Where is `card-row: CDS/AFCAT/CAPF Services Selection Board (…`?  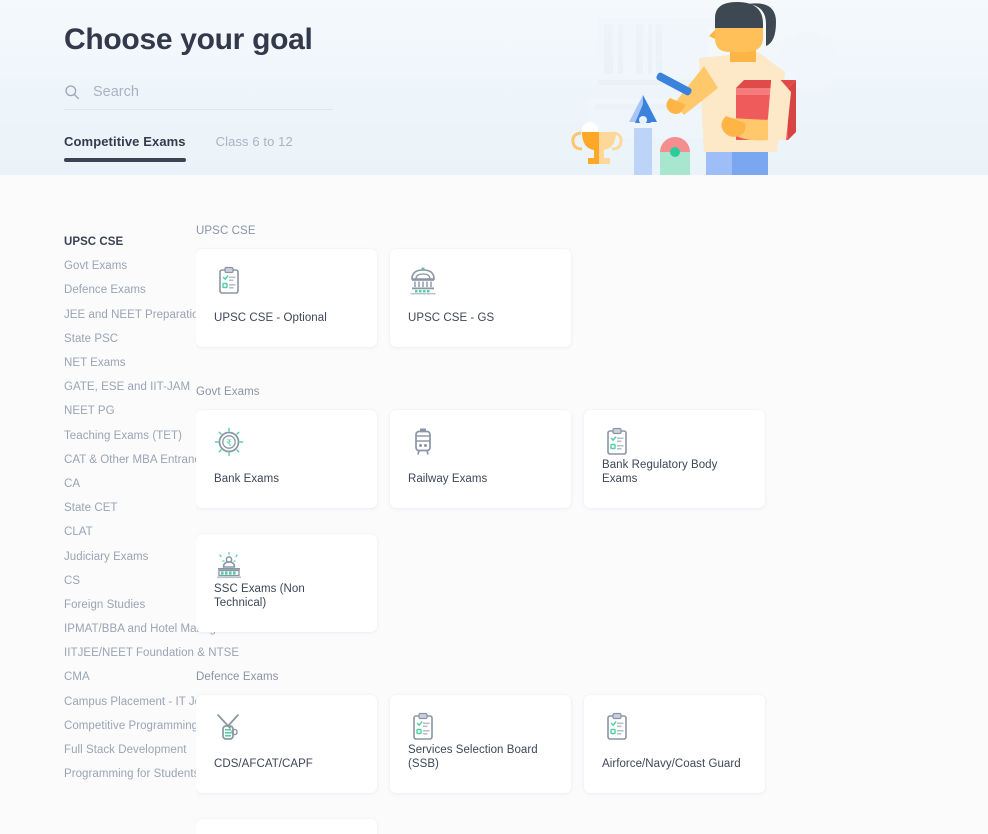 card-row: CDS/AFCAT/CAPF Services Selection Board (… is located at coordinates (562, 764).